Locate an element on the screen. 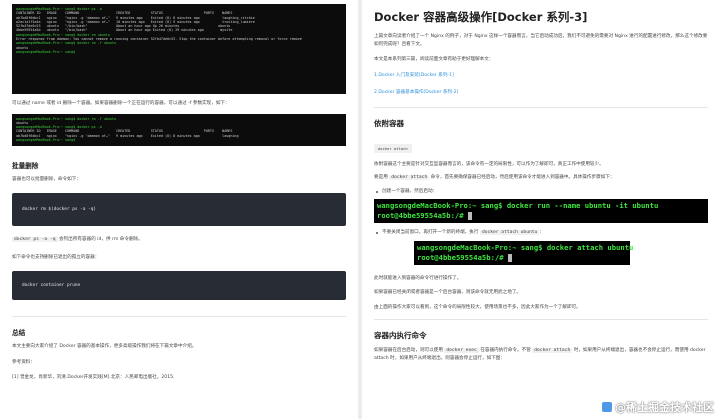 The height and width of the screenshot is (419, 720). code-block: docker rm $(docker ps -a -q) is located at coordinates (179, 209).